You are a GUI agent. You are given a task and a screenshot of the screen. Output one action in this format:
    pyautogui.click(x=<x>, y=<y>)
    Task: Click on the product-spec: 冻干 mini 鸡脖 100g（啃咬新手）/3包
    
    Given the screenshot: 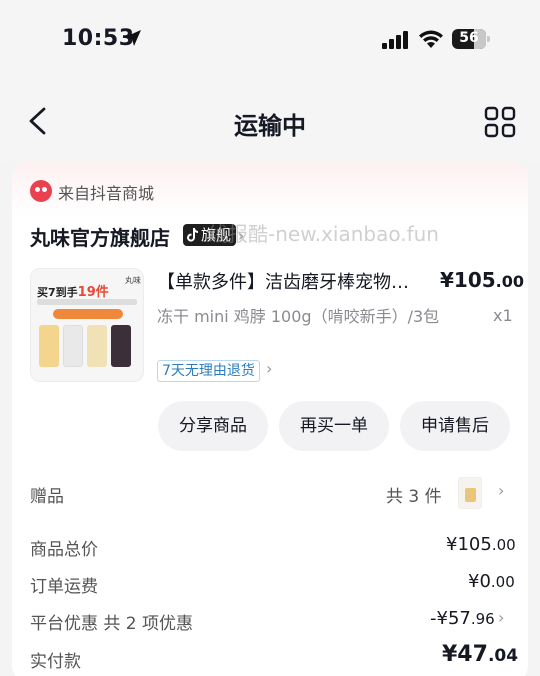 What is the action you would take?
    pyautogui.click(x=298, y=316)
    